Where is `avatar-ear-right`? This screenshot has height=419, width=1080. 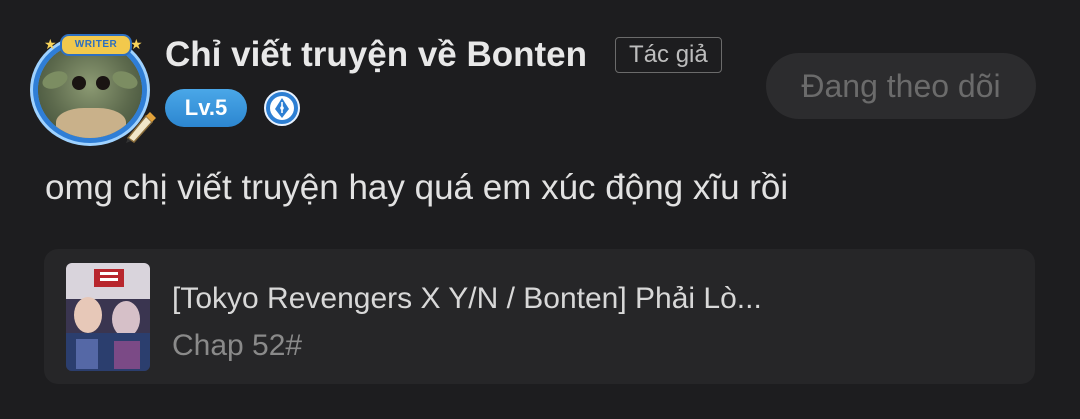
avatar-ear-right is located at coordinates (125, 80).